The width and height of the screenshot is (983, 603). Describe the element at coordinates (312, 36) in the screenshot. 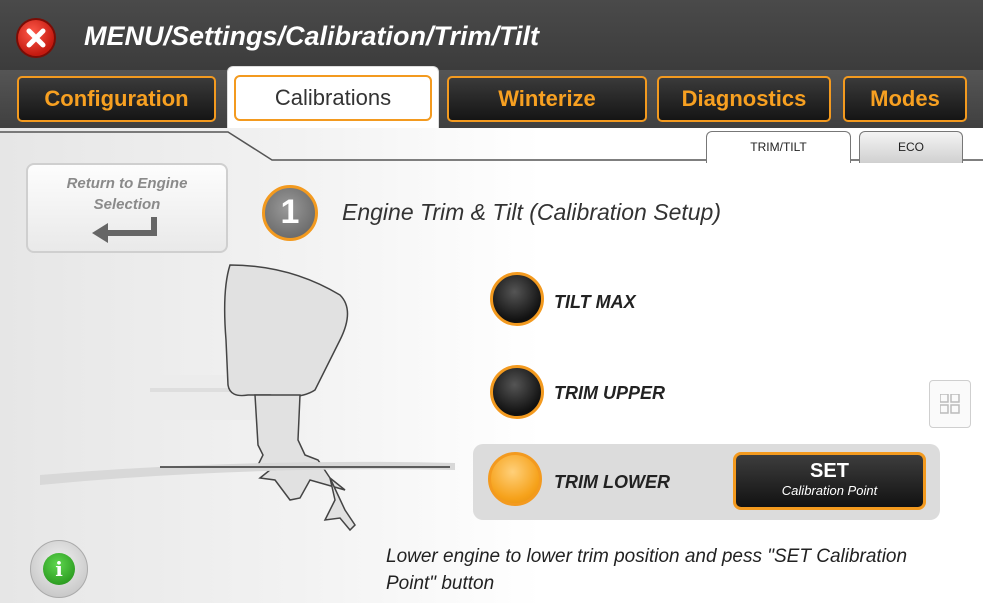

I see `breadcrumb-title: MENU/Settings/Calibration/Trim/Tilt` at that location.